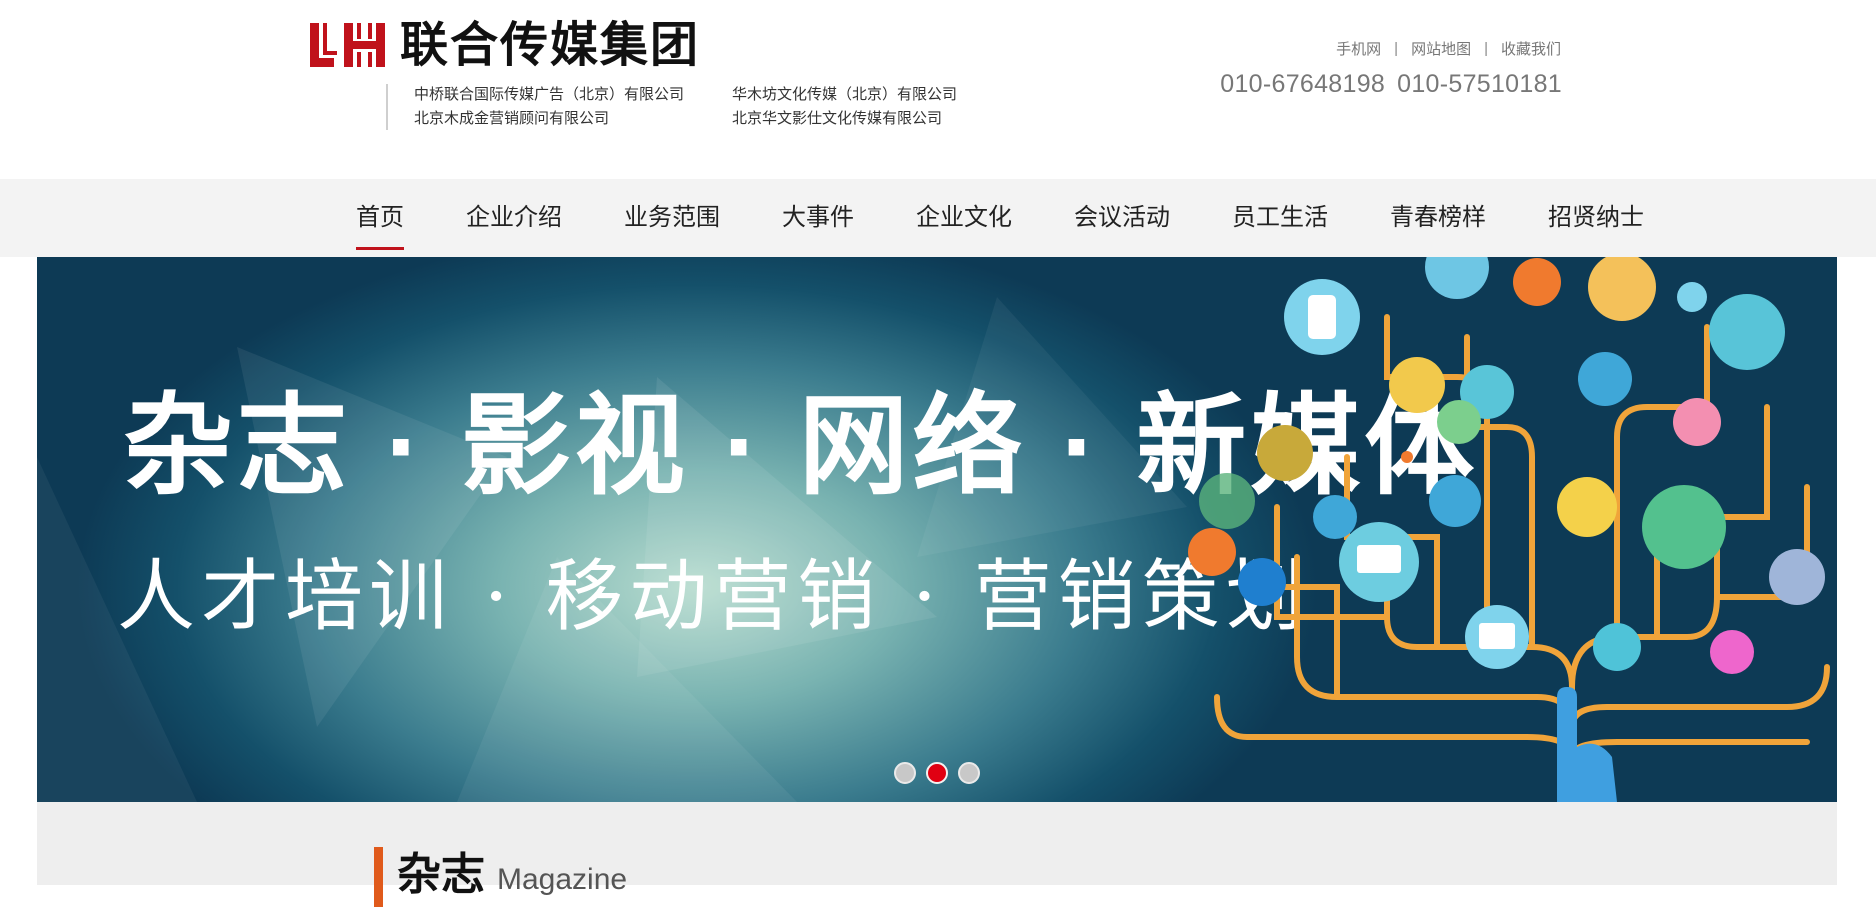 This screenshot has width=1876, height=907. Describe the element at coordinates (380, 218) in the screenshot. I see `nav-item-home: 首页` at that location.